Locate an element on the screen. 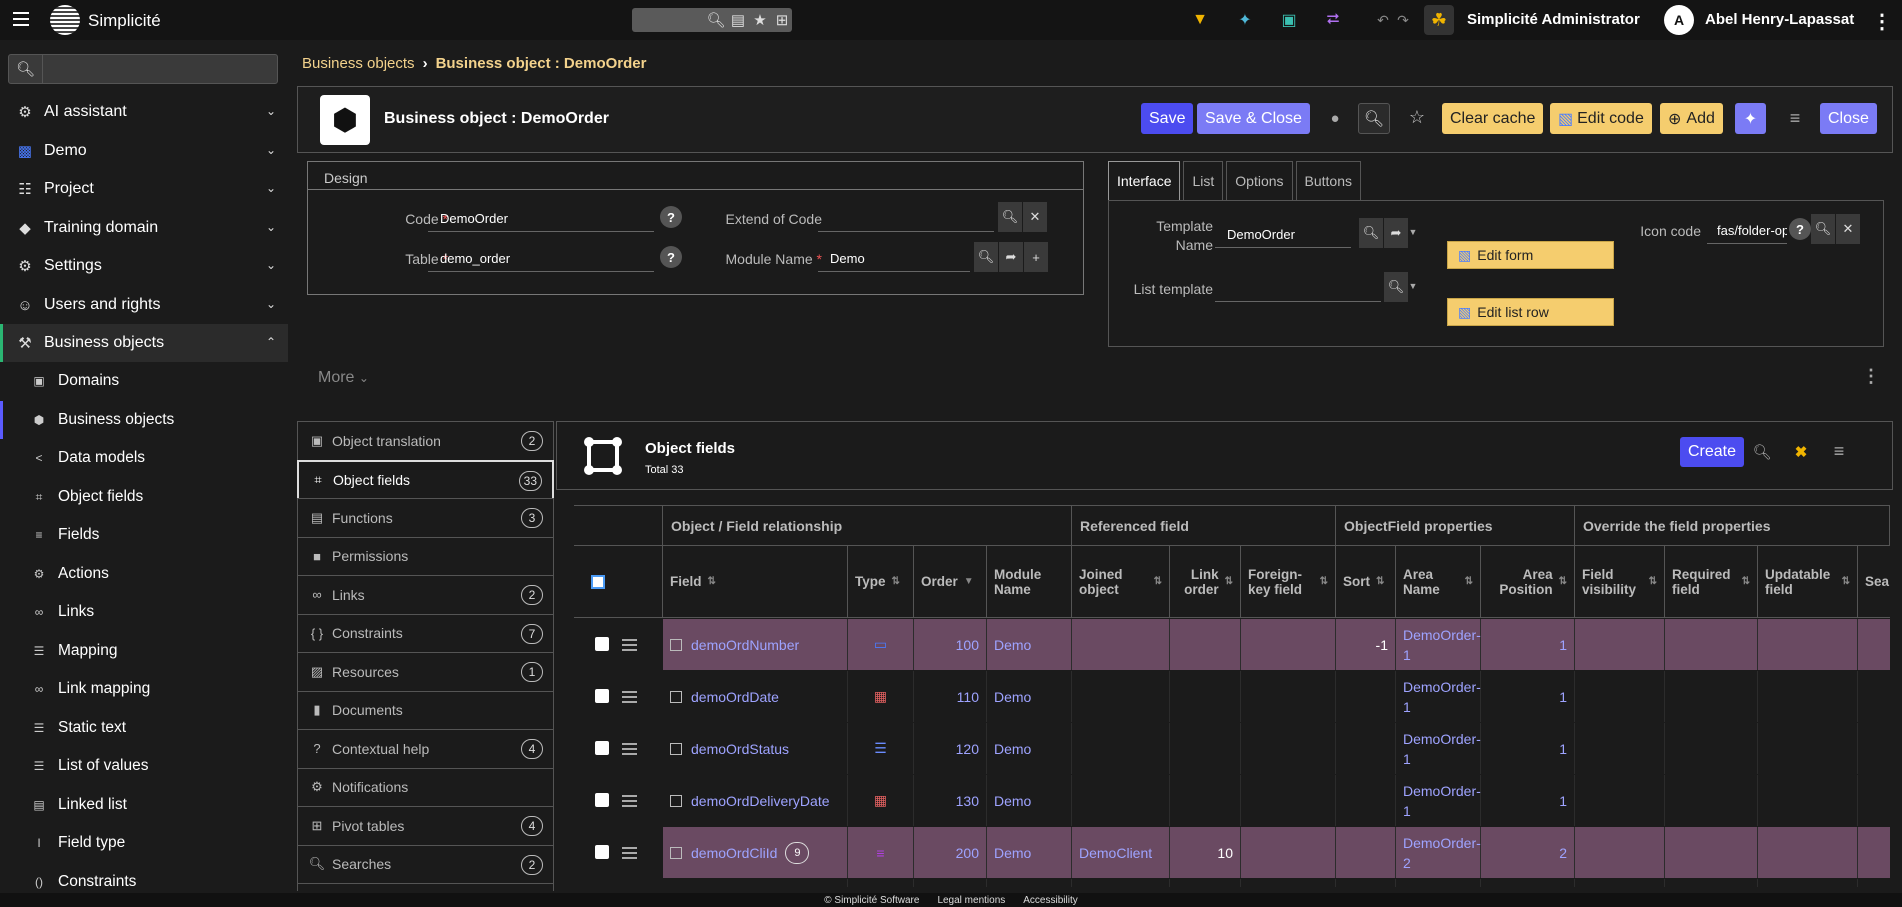 The height and width of the screenshot is (907, 1902). sidebar-subitem-list-of-values: ☰ List of values is located at coordinates (144, 766).